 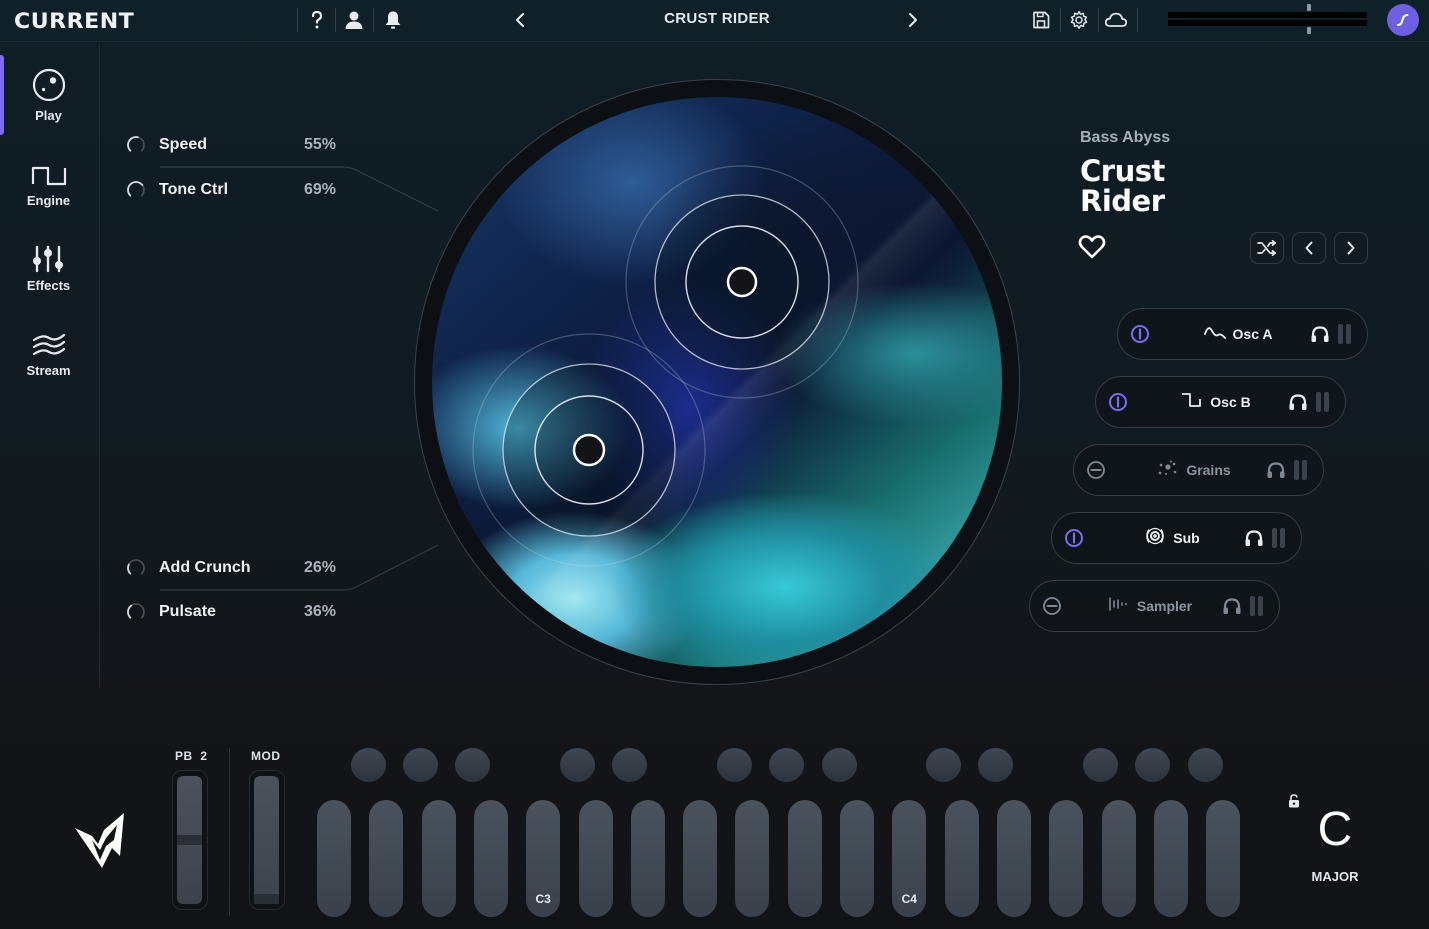 I want to click on mod-wheel, so click(x=267, y=840).